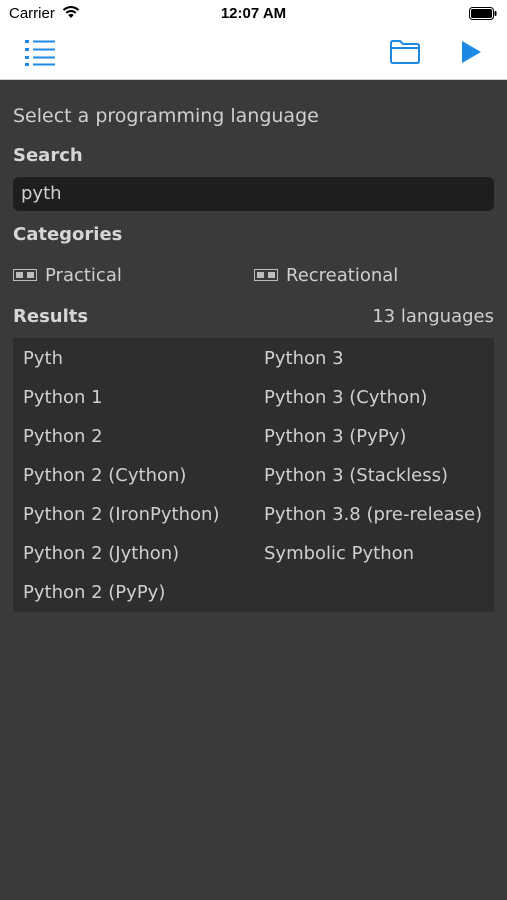 The width and height of the screenshot is (507, 900). What do you see at coordinates (335, 436) in the screenshot?
I see `list-item: Python 3 (PyPy)` at bounding box center [335, 436].